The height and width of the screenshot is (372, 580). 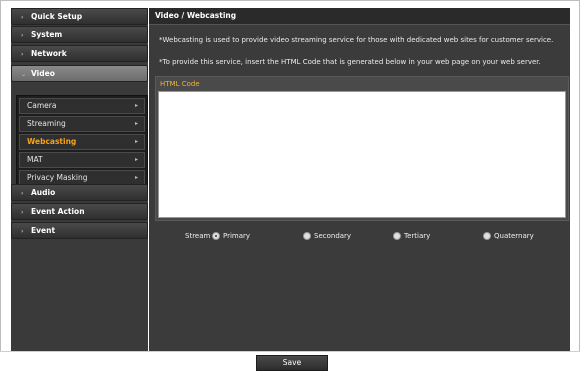 What do you see at coordinates (52, 141) in the screenshot?
I see `submenu-label: Webcasting` at bounding box center [52, 141].